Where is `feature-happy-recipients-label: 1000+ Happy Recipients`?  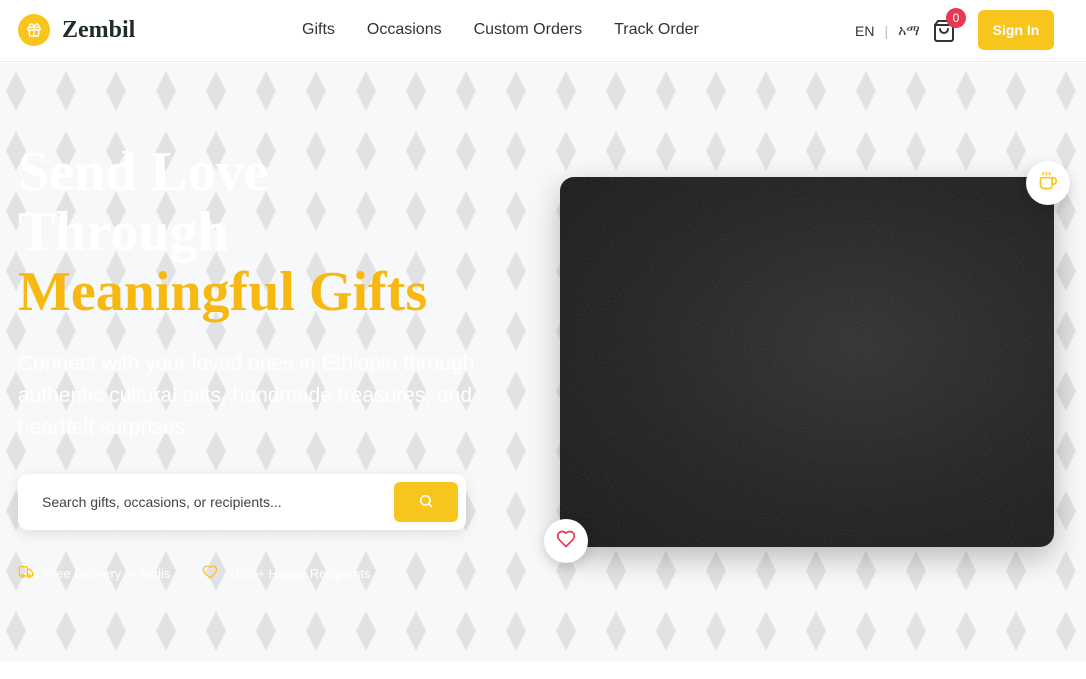 feature-happy-recipients-label: 1000+ Happy Recipients is located at coordinates (299, 573).